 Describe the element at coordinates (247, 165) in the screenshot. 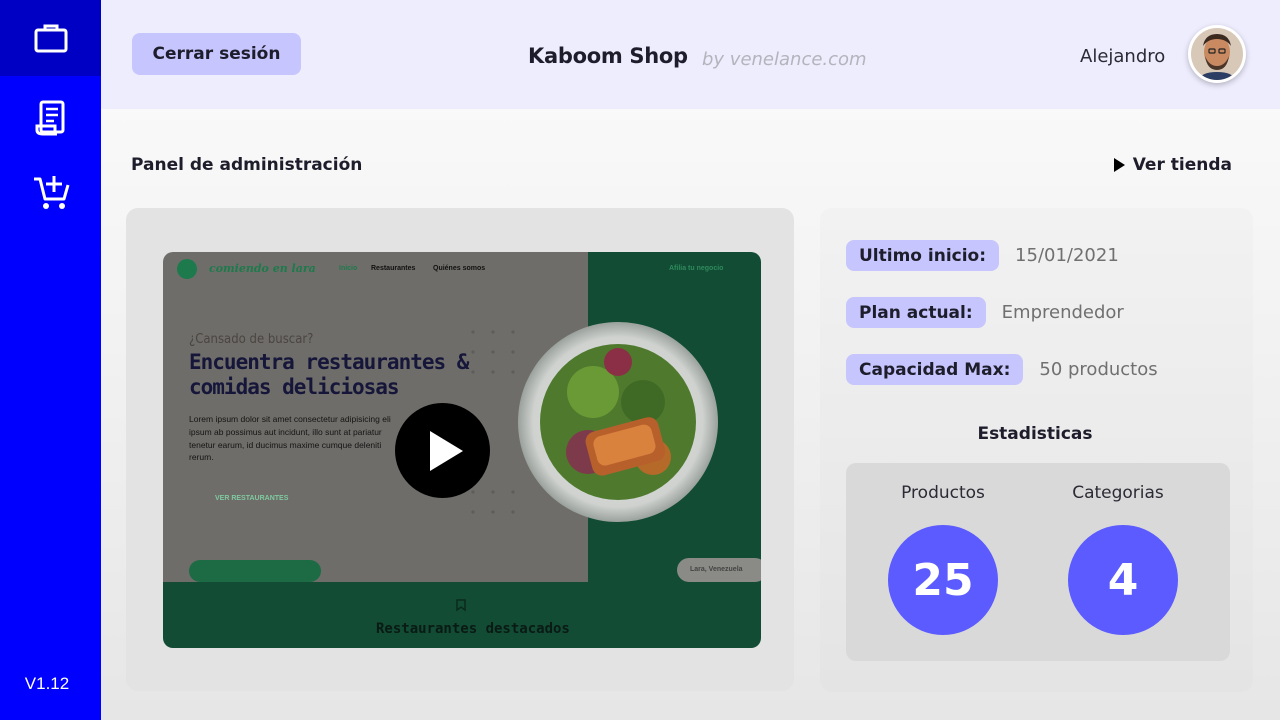

I see `page-title: Panel de administración` at that location.